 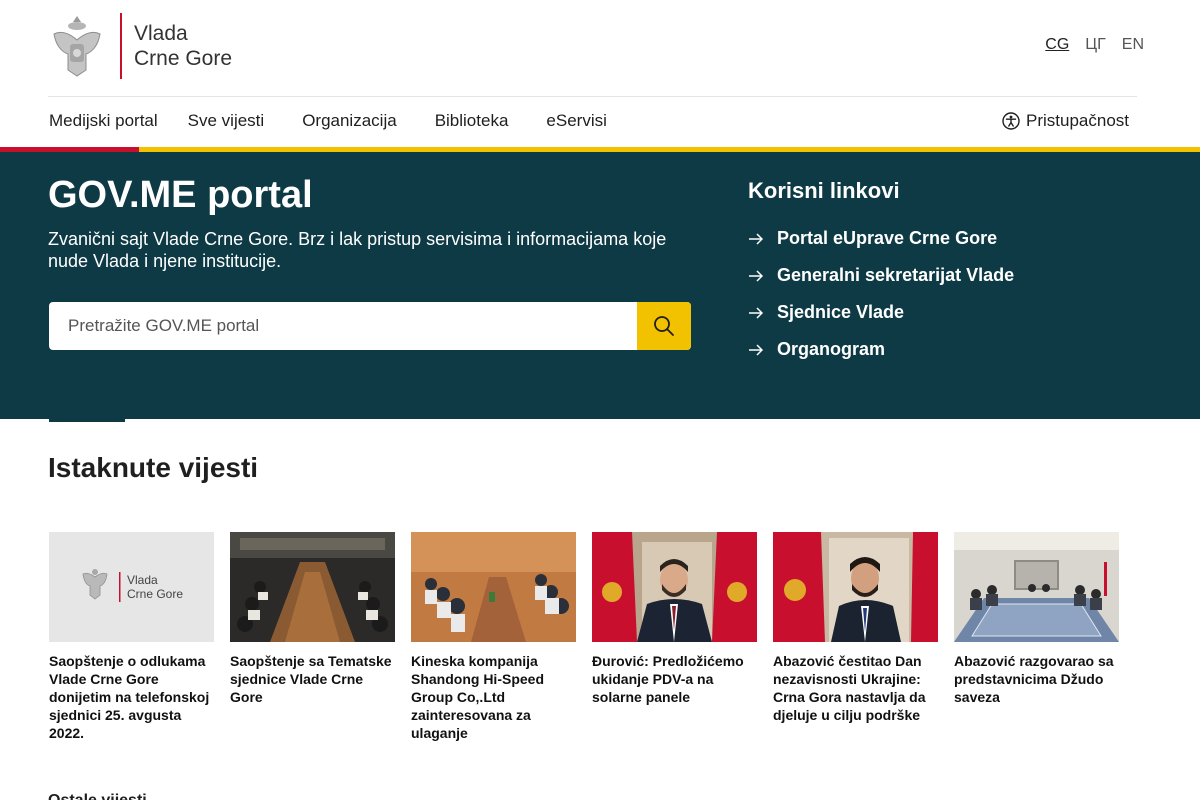 What do you see at coordinates (896, 275) in the screenshot?
I see `useful-link-label: Generalni sekretarijat Vlade` at bounding box center [896, 275].